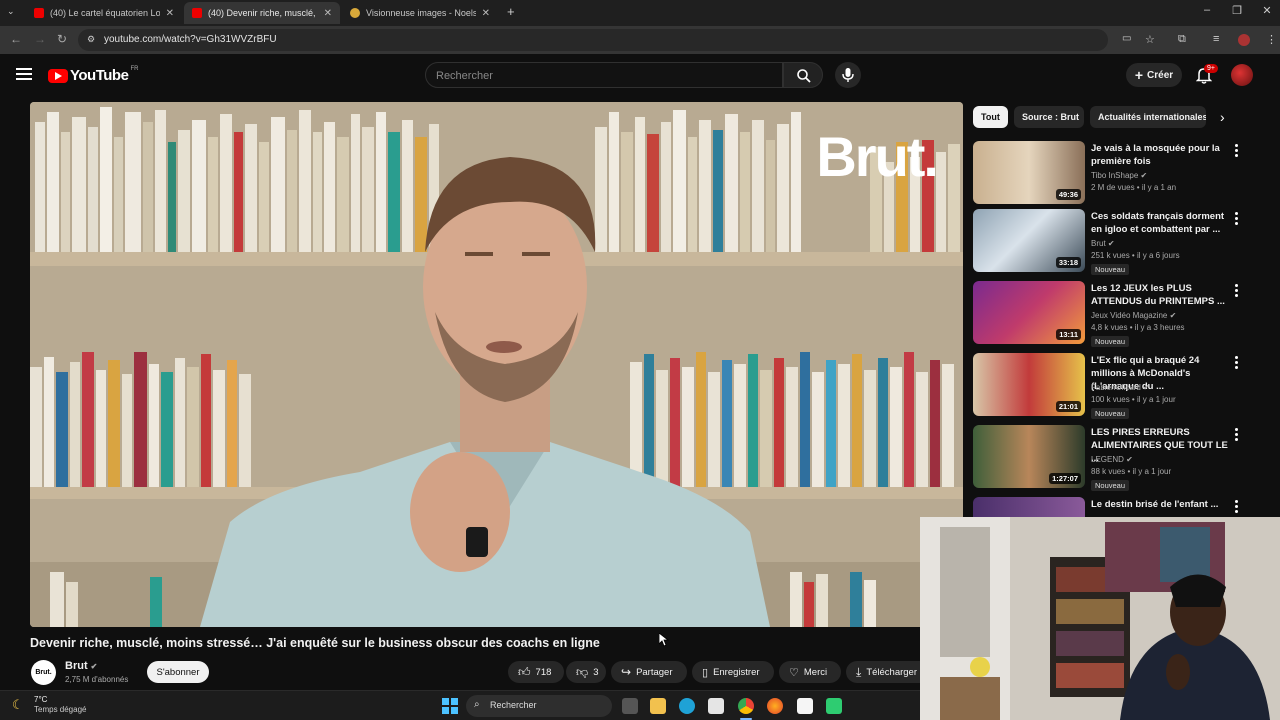 The width and height of the screenshot is (1280, 720). Describe the element at coordinates (93, 75) in the screenshot. I see `youtube-logo: YouTube FR` at that location.